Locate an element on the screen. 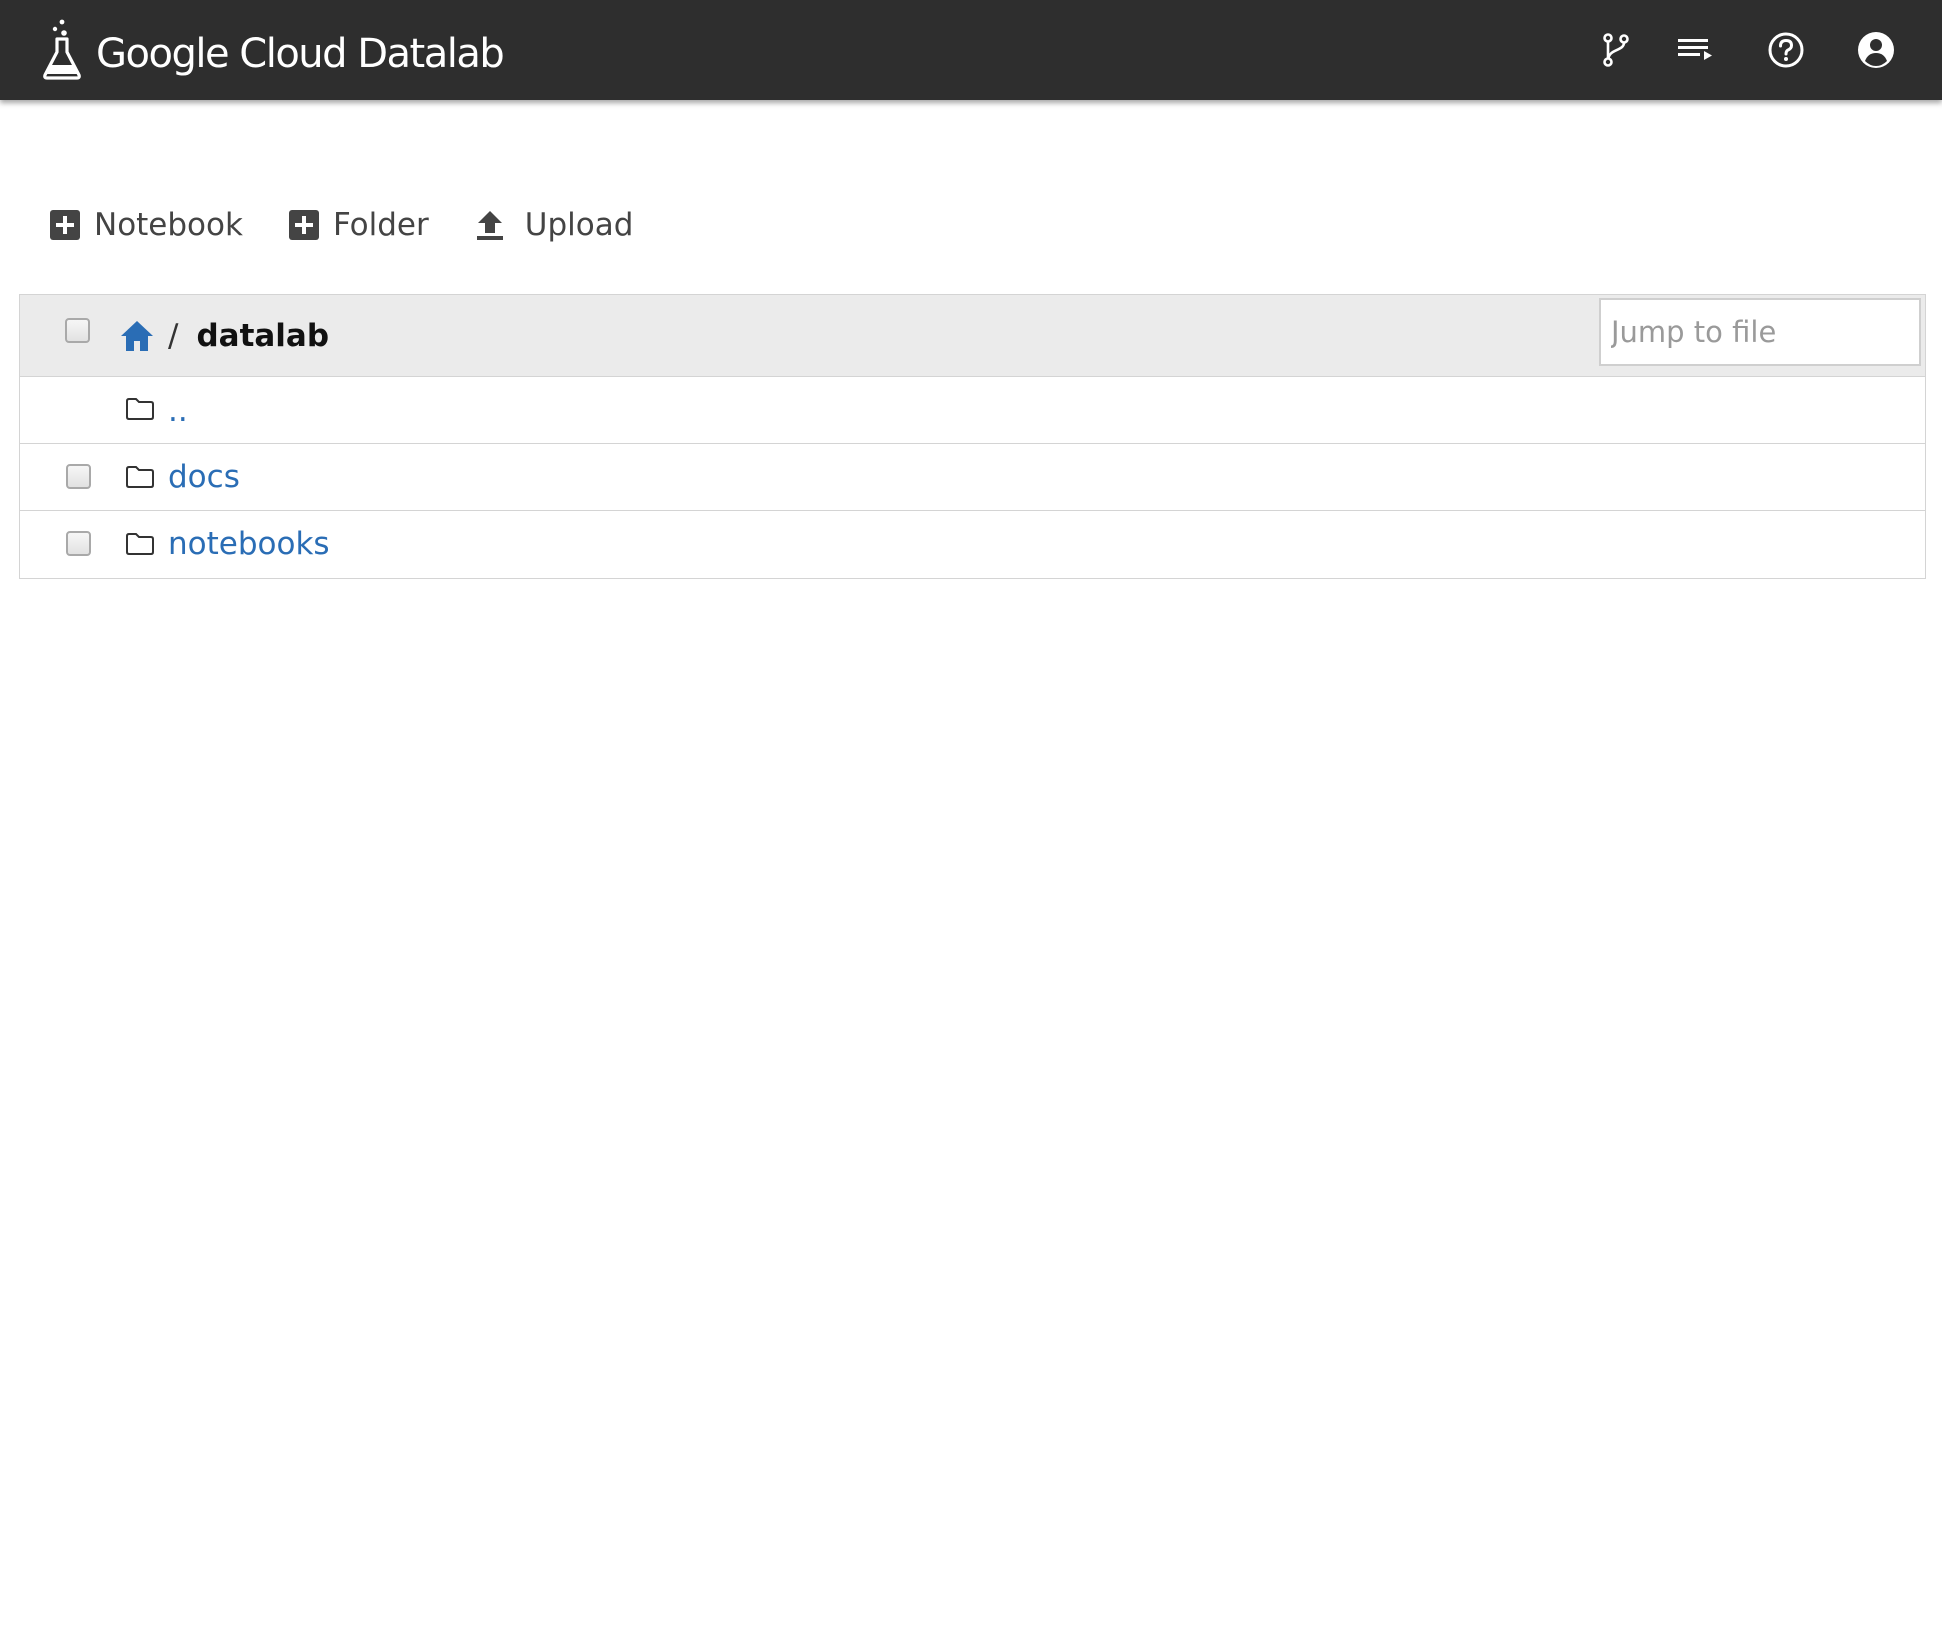 The height and width of the screenshot is (1628, 1942). top-app-bar: Google Cloud Datalab is located at coordinates (971, 50).